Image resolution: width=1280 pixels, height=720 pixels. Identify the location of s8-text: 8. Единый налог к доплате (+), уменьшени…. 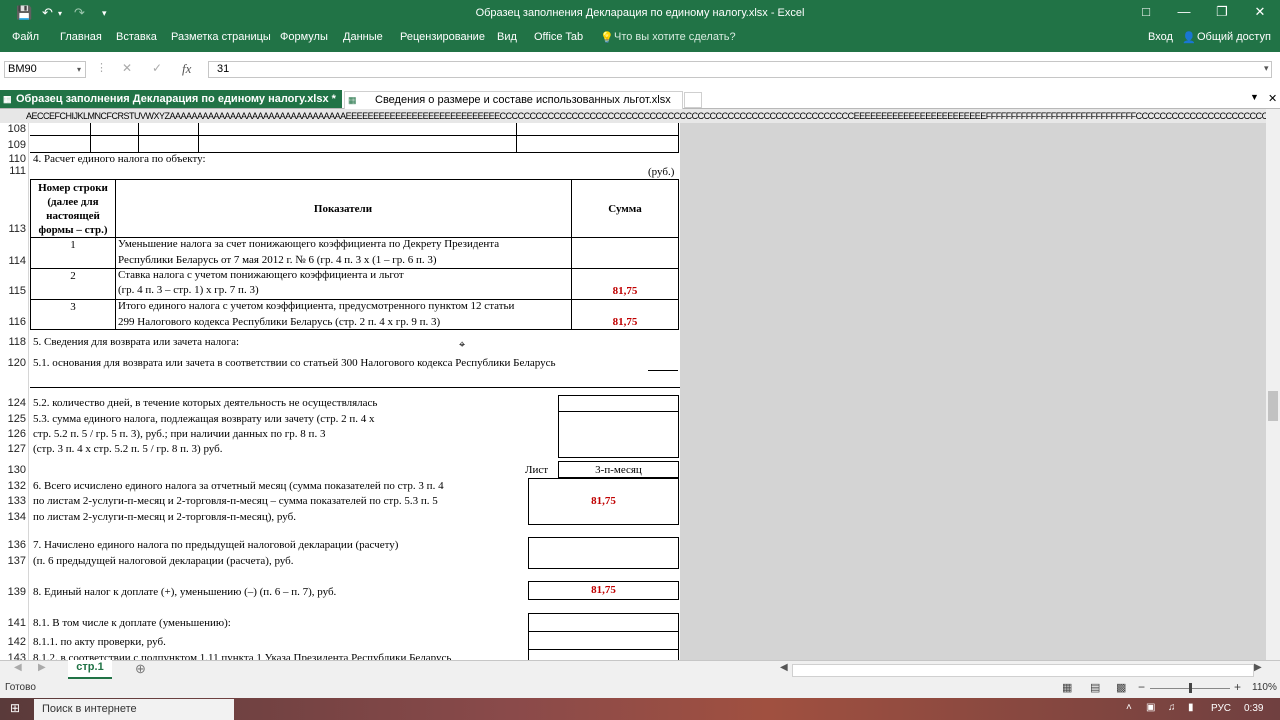
(184, 592).